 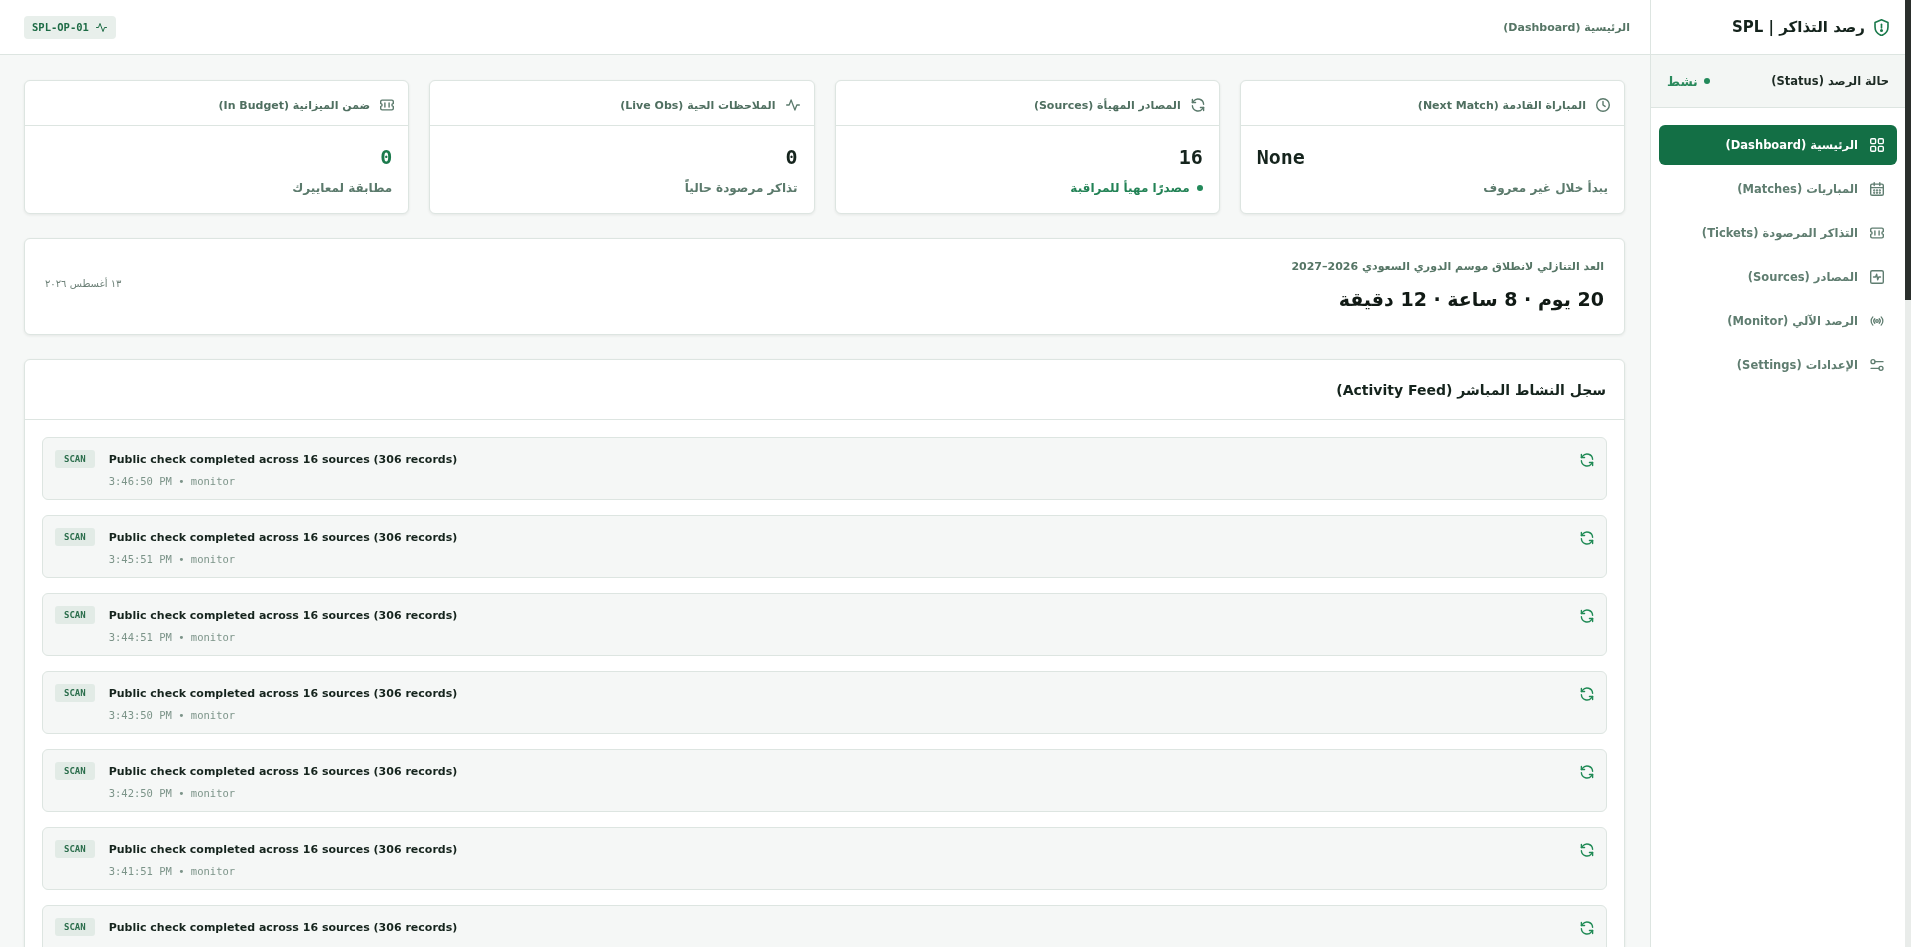 I want to click on nav-item: الرصد الآلي (Monitor), so click(x=1778, y=321).